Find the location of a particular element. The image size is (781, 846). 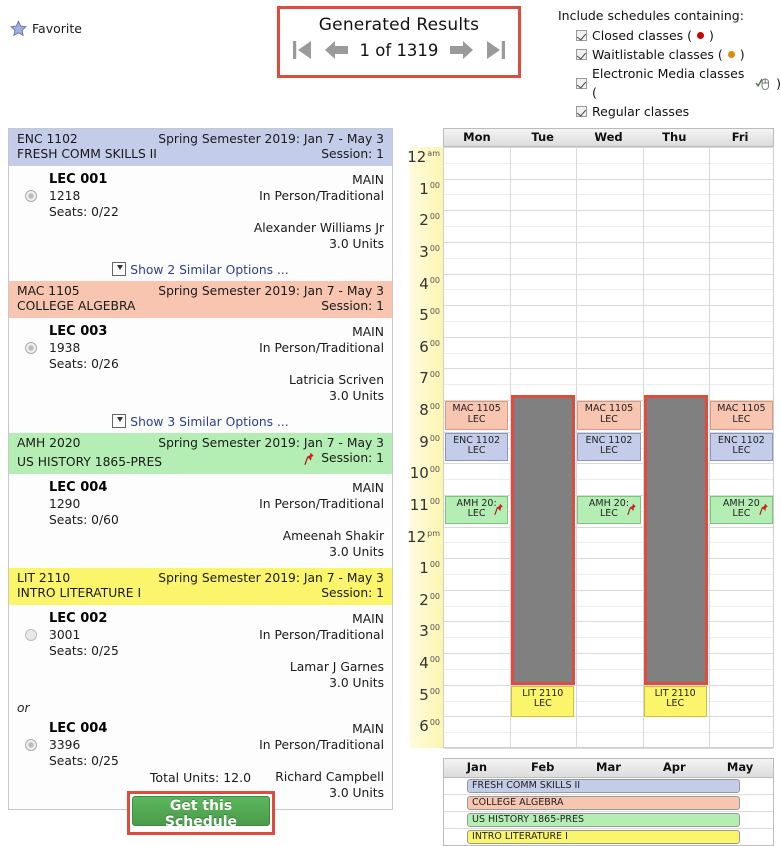

checkbox-regular-classes: Regular classes is located at coordinates (678, 111).